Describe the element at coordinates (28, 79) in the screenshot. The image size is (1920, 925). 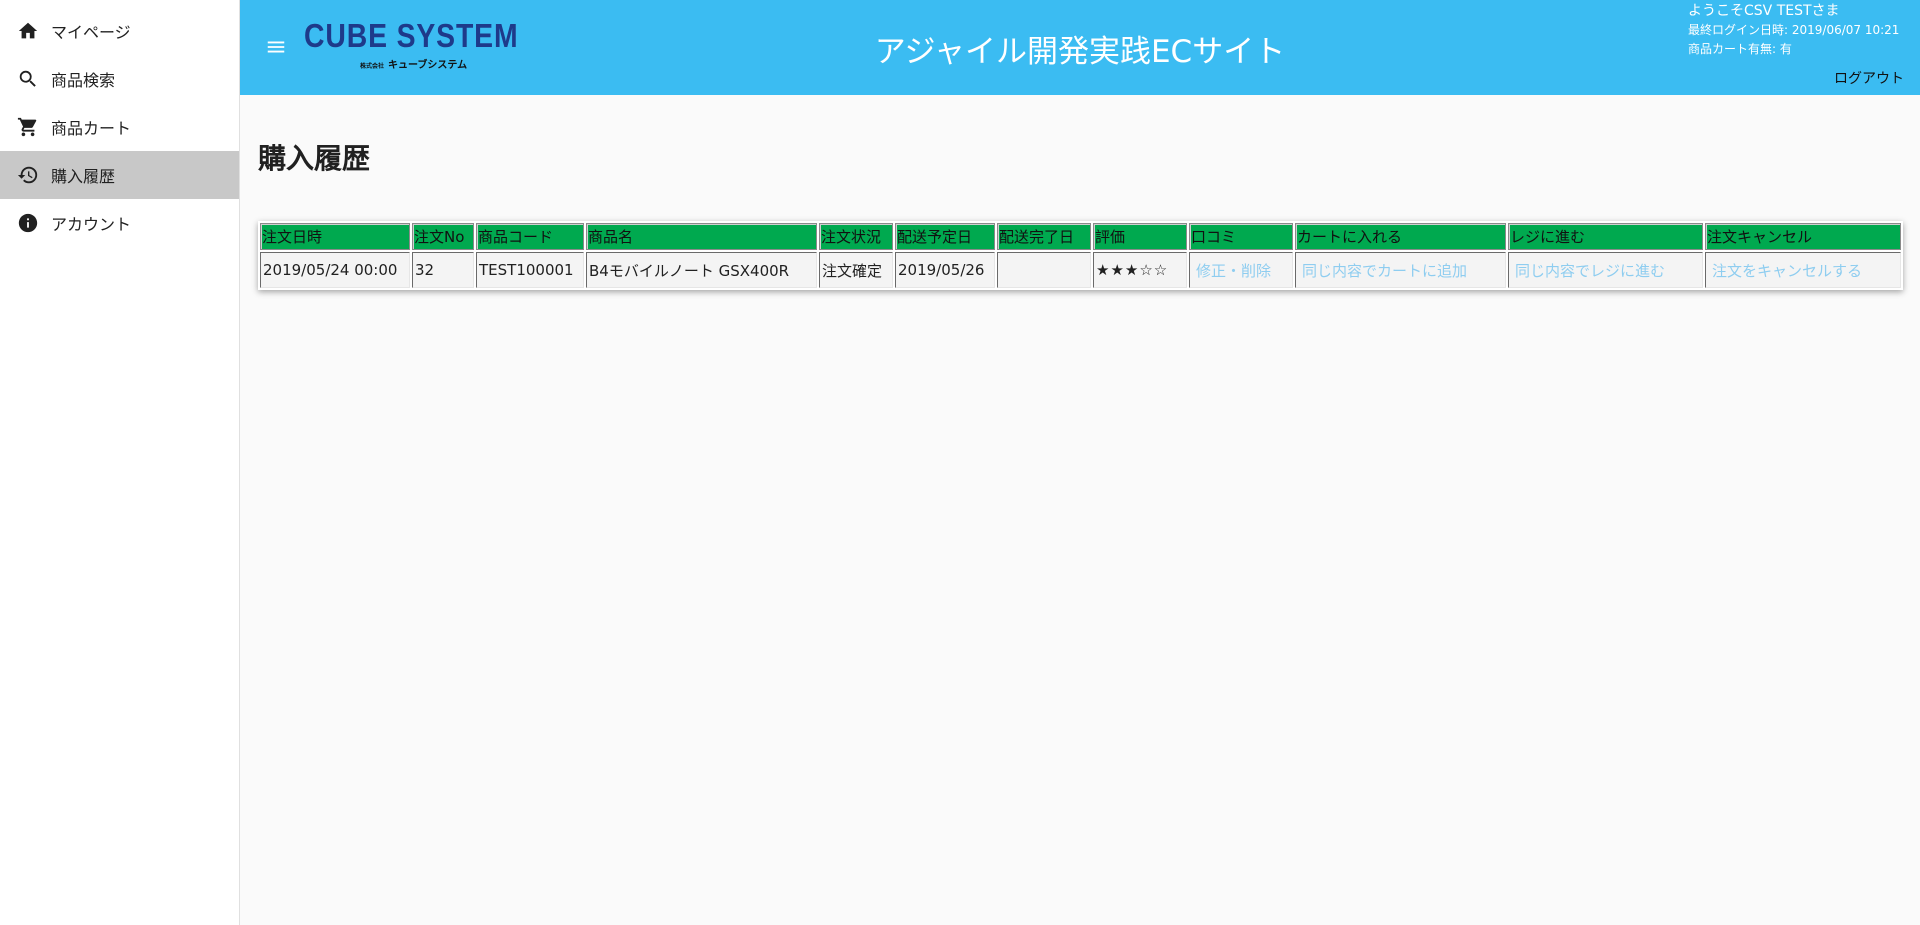
I see `search-icon` at that location.